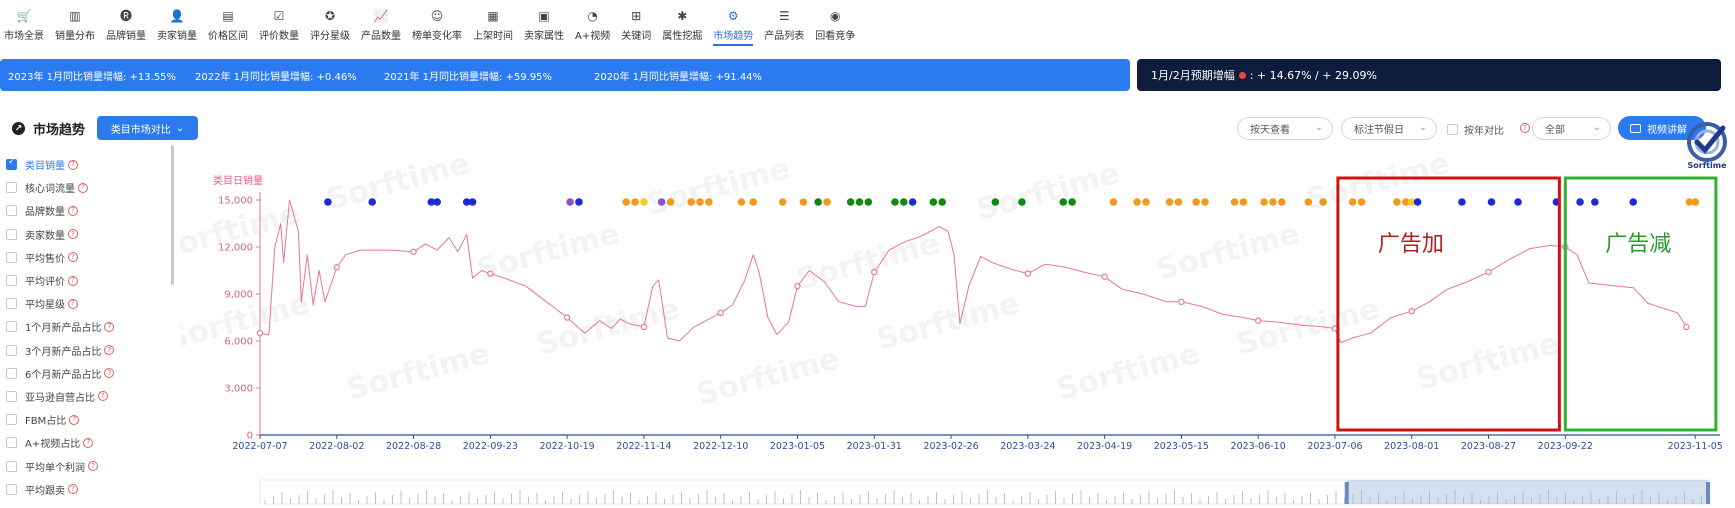  What do you see at coordinates (330, 16) in the screenshot?
I see `star-icon: ✪` at bounding box center [330, 16].